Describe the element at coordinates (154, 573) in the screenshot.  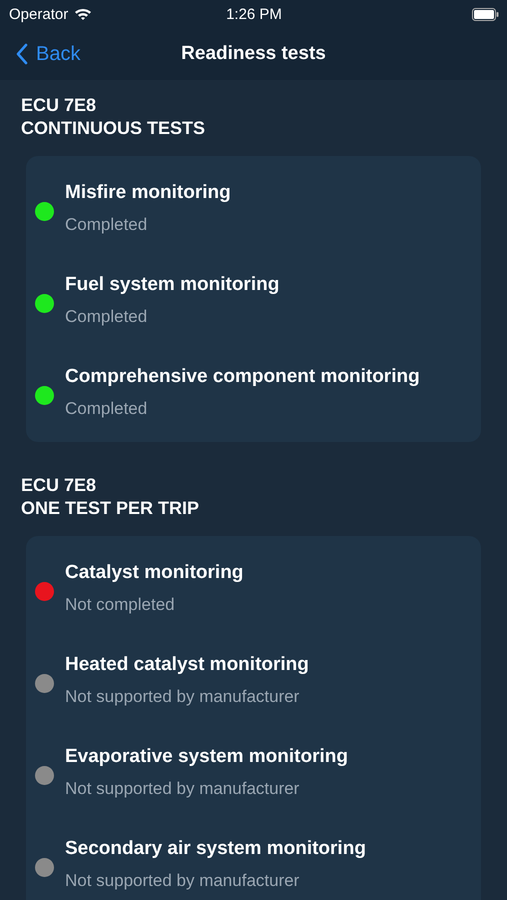
I see `test-name: Catalyst monitoring` at that location.